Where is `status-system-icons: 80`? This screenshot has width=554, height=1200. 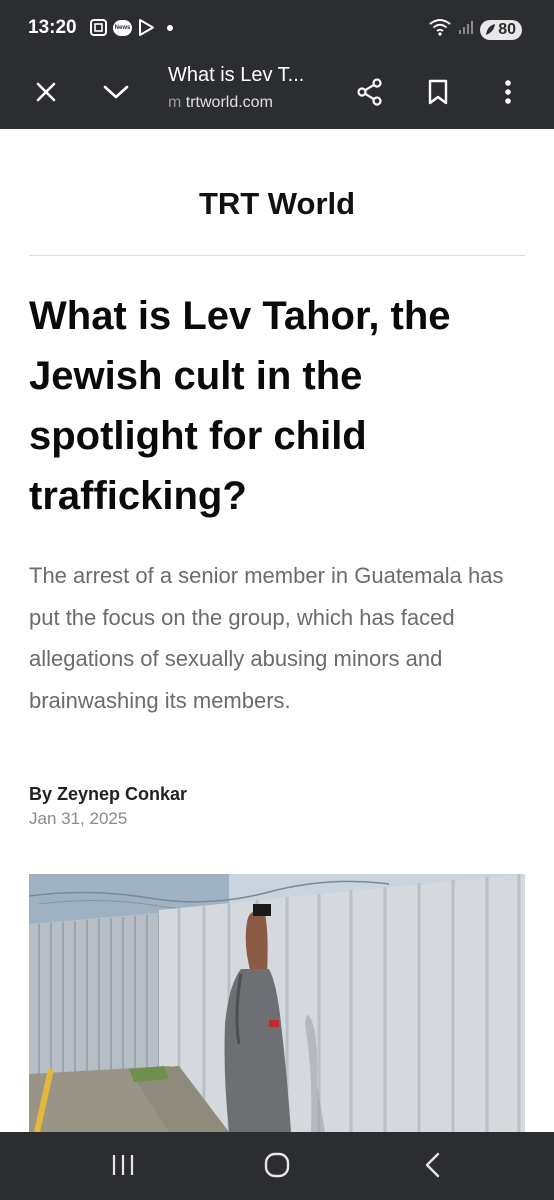 status-system-icons: 80 is located at coordinates (475, 29).